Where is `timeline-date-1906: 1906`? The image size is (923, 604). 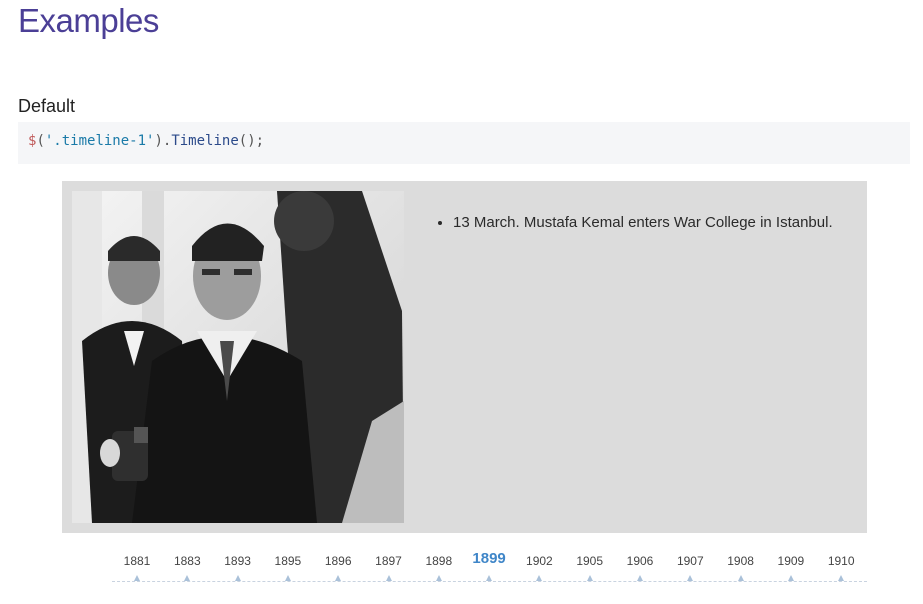 timeline-date-1906: 1906 is located at coordinates (640, 561).